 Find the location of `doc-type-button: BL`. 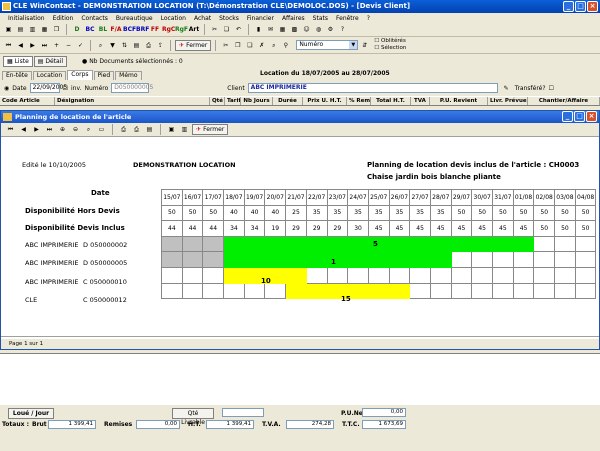

doc-type-button: BL is located at coordinates (103, 29).